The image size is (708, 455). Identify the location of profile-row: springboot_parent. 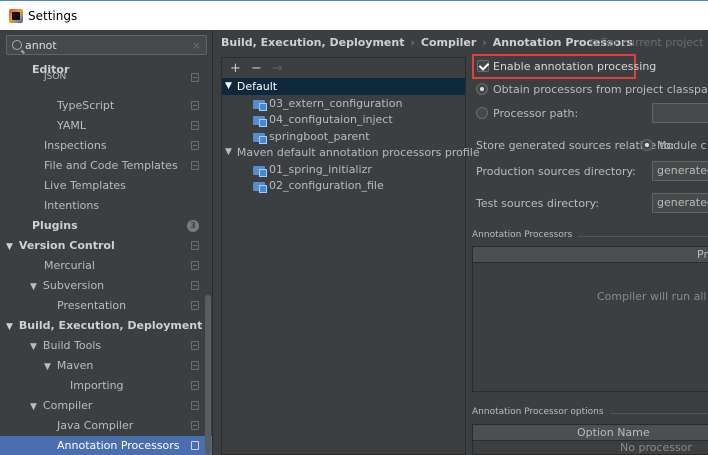
(343, 136).